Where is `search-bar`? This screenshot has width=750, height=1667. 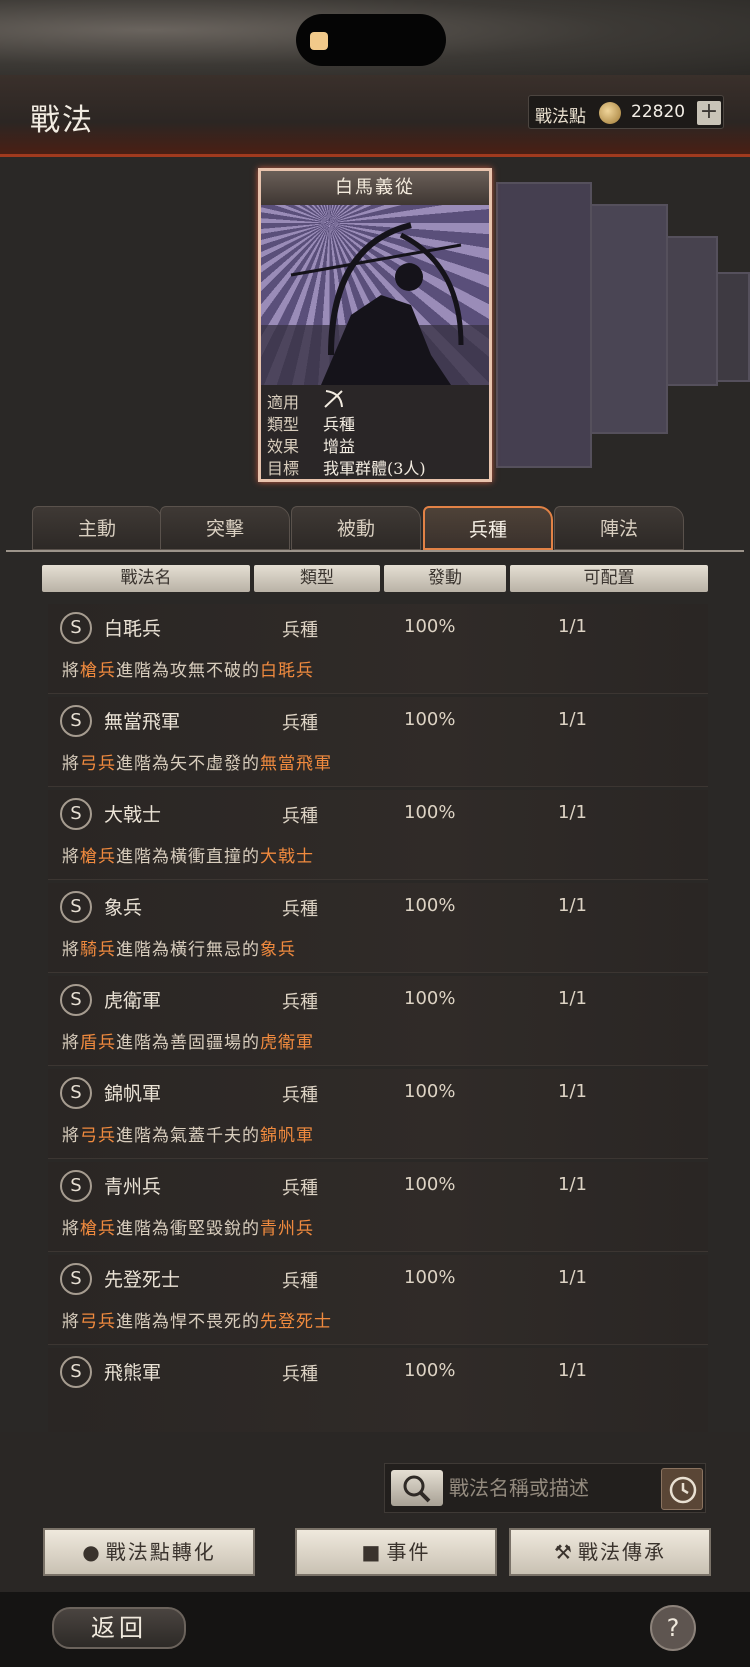 search-bar is located at coordinates (545, 1488).